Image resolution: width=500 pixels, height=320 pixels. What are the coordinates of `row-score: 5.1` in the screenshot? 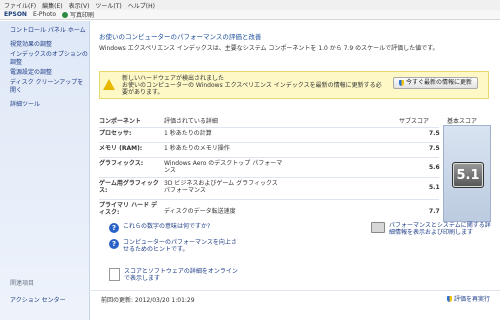 It's located at (434, 187).